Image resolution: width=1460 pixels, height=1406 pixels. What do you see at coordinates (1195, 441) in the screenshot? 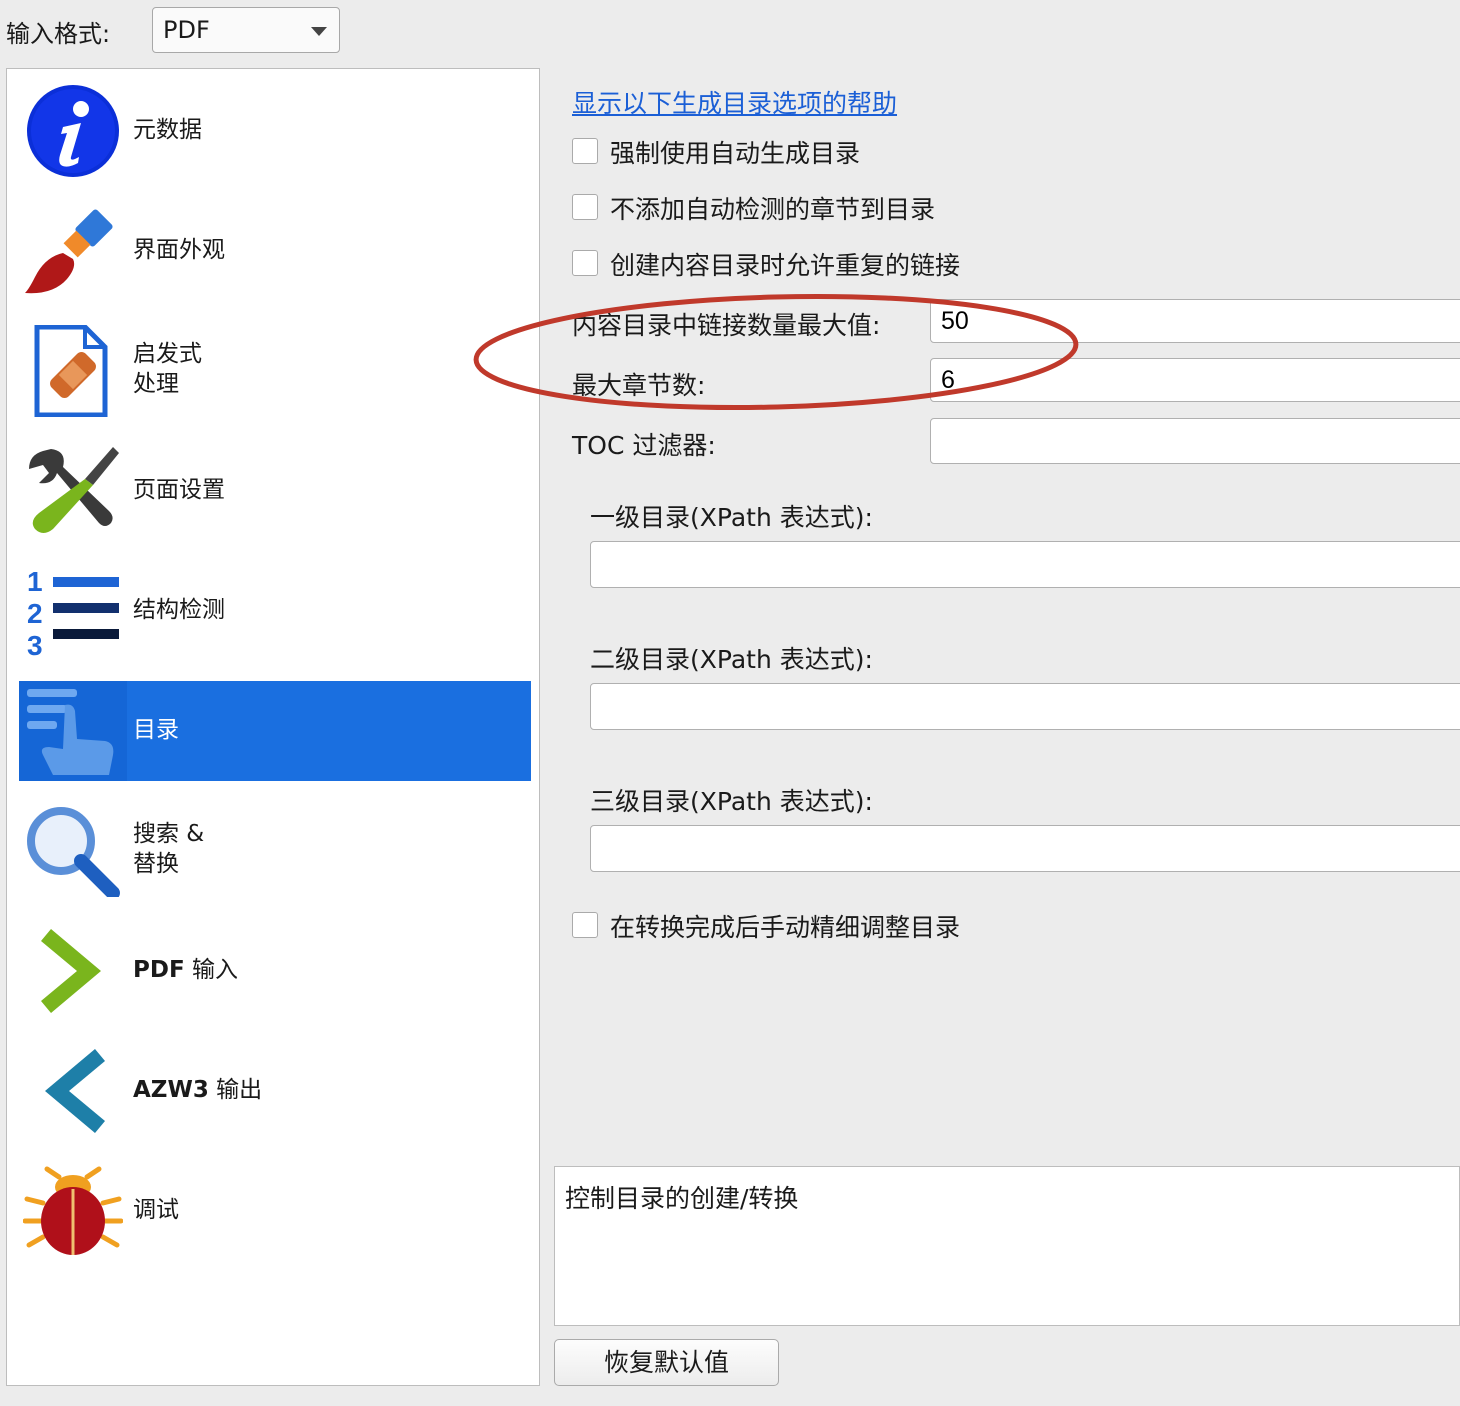
I see `toc-filter-field` at bounding box center [1195, 441].